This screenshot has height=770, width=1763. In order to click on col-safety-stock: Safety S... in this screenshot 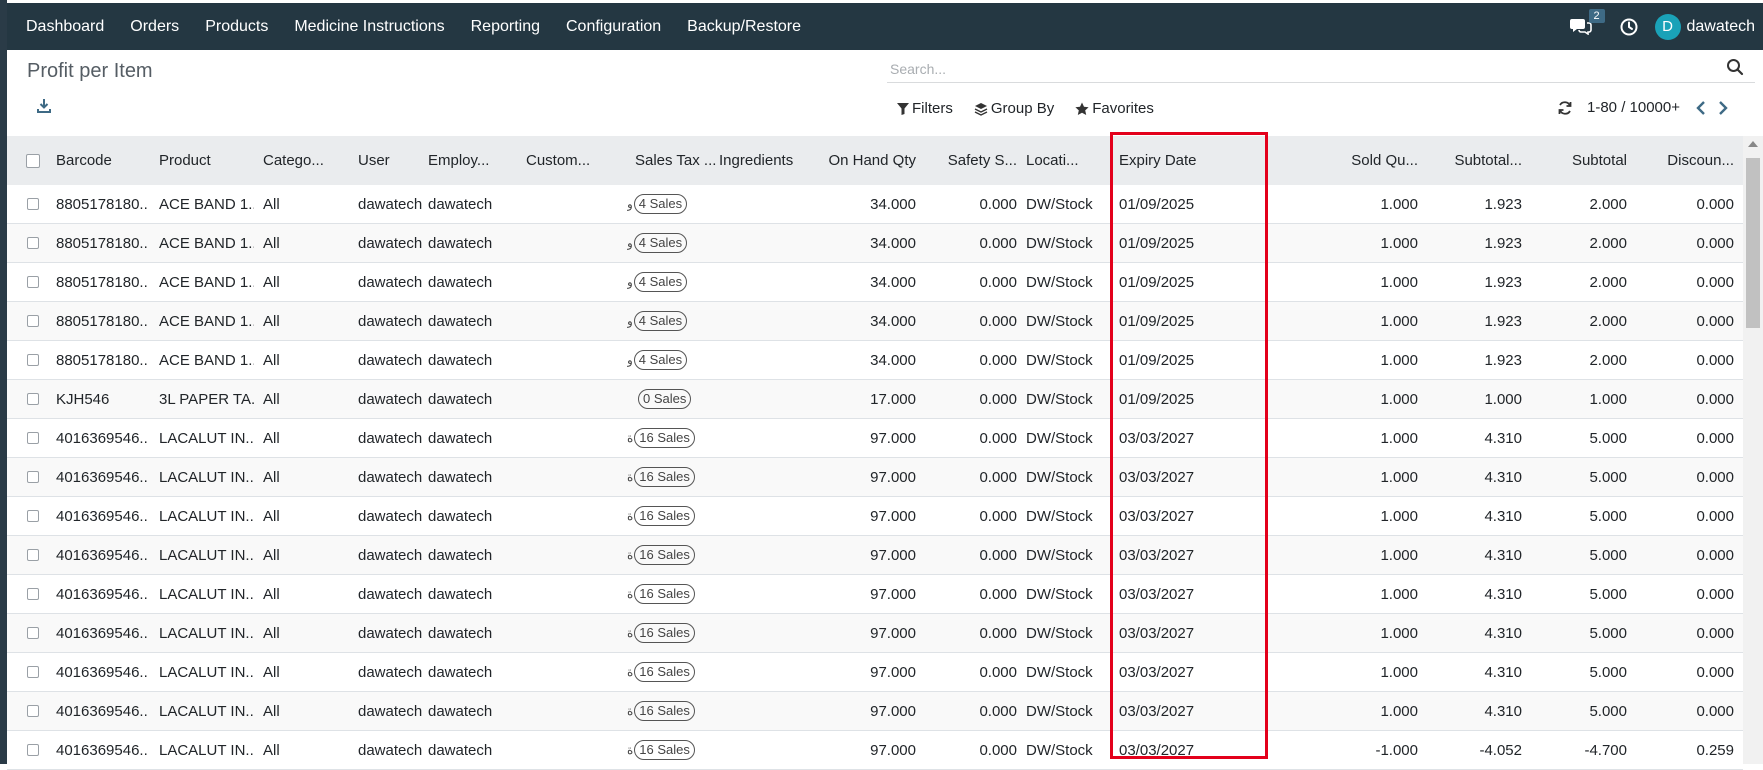, I will do `click(974, 160)`.